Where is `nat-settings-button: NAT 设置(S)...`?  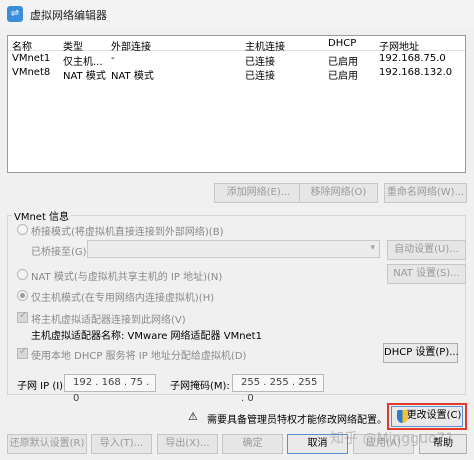 nat-settings-button: NAT 设置(S)... is located at coordinates (426, 274).